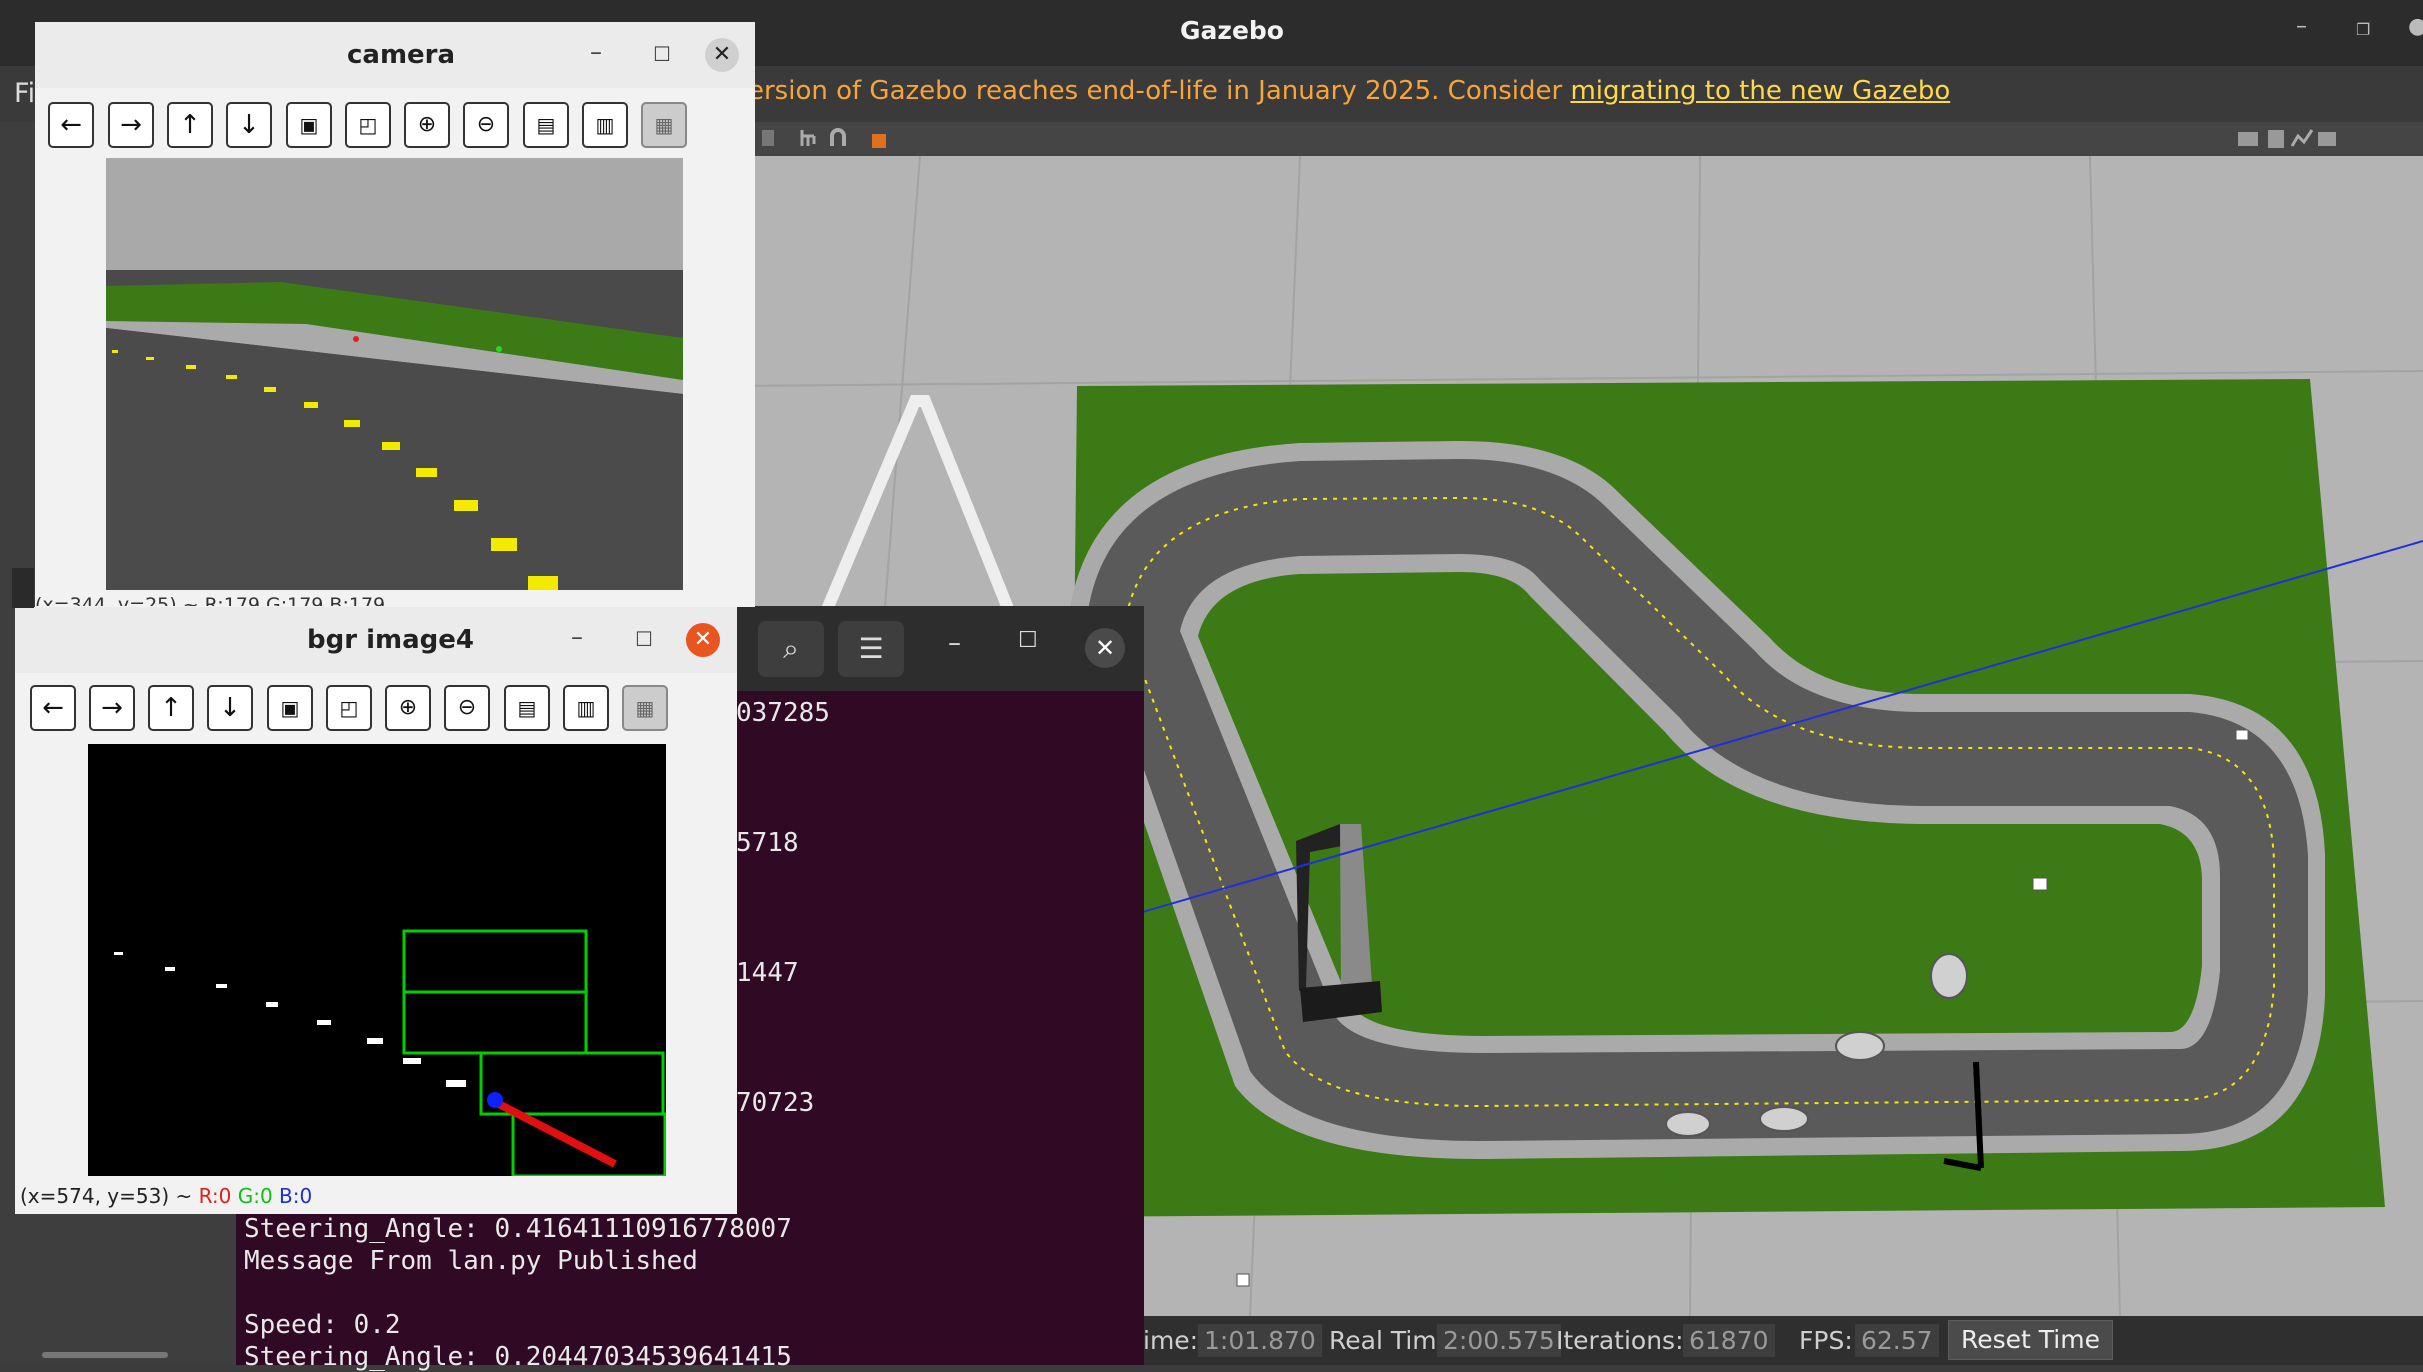  I want to click on camera-window-titlebar: camera – ☐ ✕, so click(395, 55).